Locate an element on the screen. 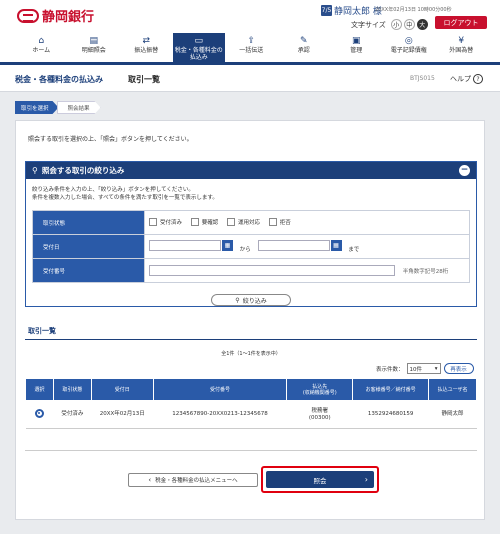 The image size is (500, 534). font-size-label: 文字サイズ is located at coordinates (368, 24).